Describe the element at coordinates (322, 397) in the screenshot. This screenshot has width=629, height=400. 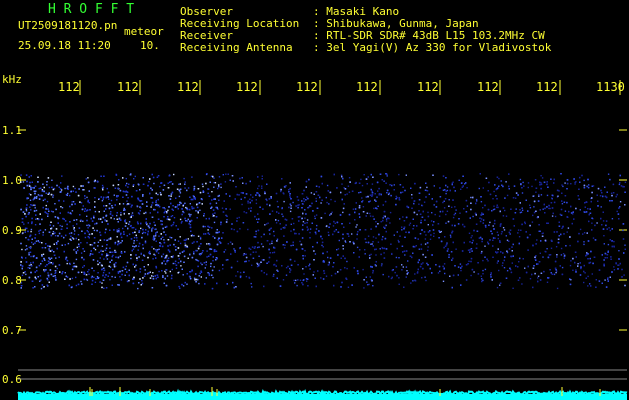
I see `baseline-fill` at that location.